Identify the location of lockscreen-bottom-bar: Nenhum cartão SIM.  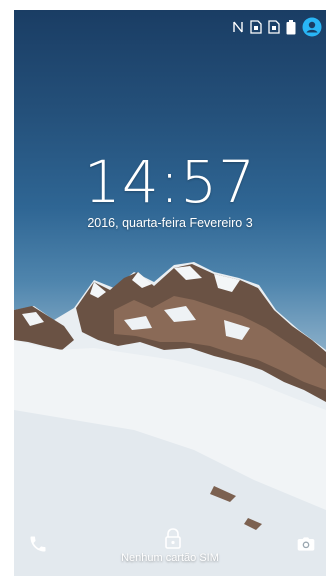
(170, 551).